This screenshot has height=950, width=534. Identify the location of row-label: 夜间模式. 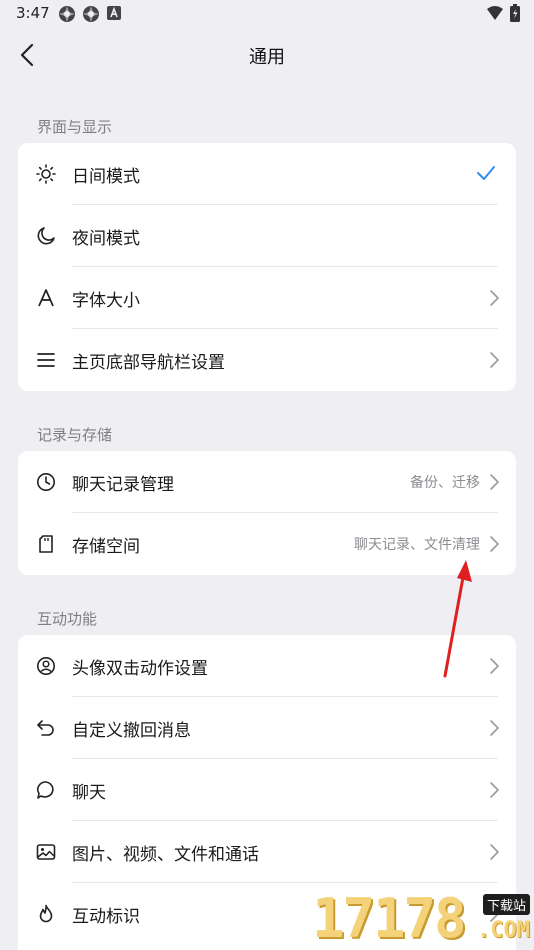
(106, 238).